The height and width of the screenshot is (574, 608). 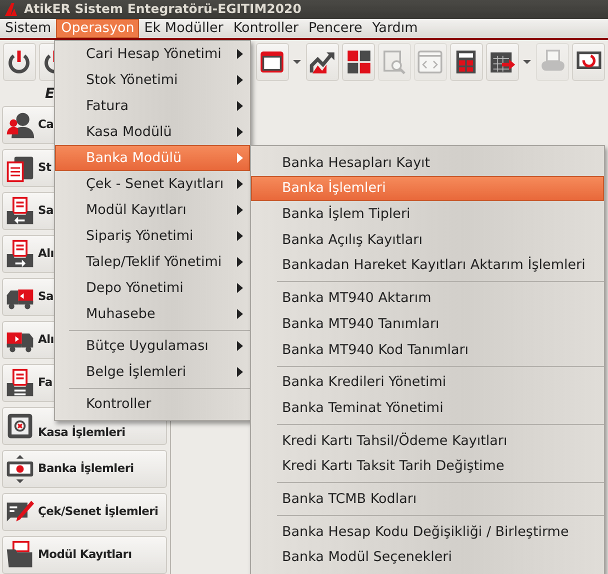 What do you see at coordinates (427, 383) in the screenshot?
I see `menu-item: Banka Kredileri Yönetimi` at bounding box center [427, 383].